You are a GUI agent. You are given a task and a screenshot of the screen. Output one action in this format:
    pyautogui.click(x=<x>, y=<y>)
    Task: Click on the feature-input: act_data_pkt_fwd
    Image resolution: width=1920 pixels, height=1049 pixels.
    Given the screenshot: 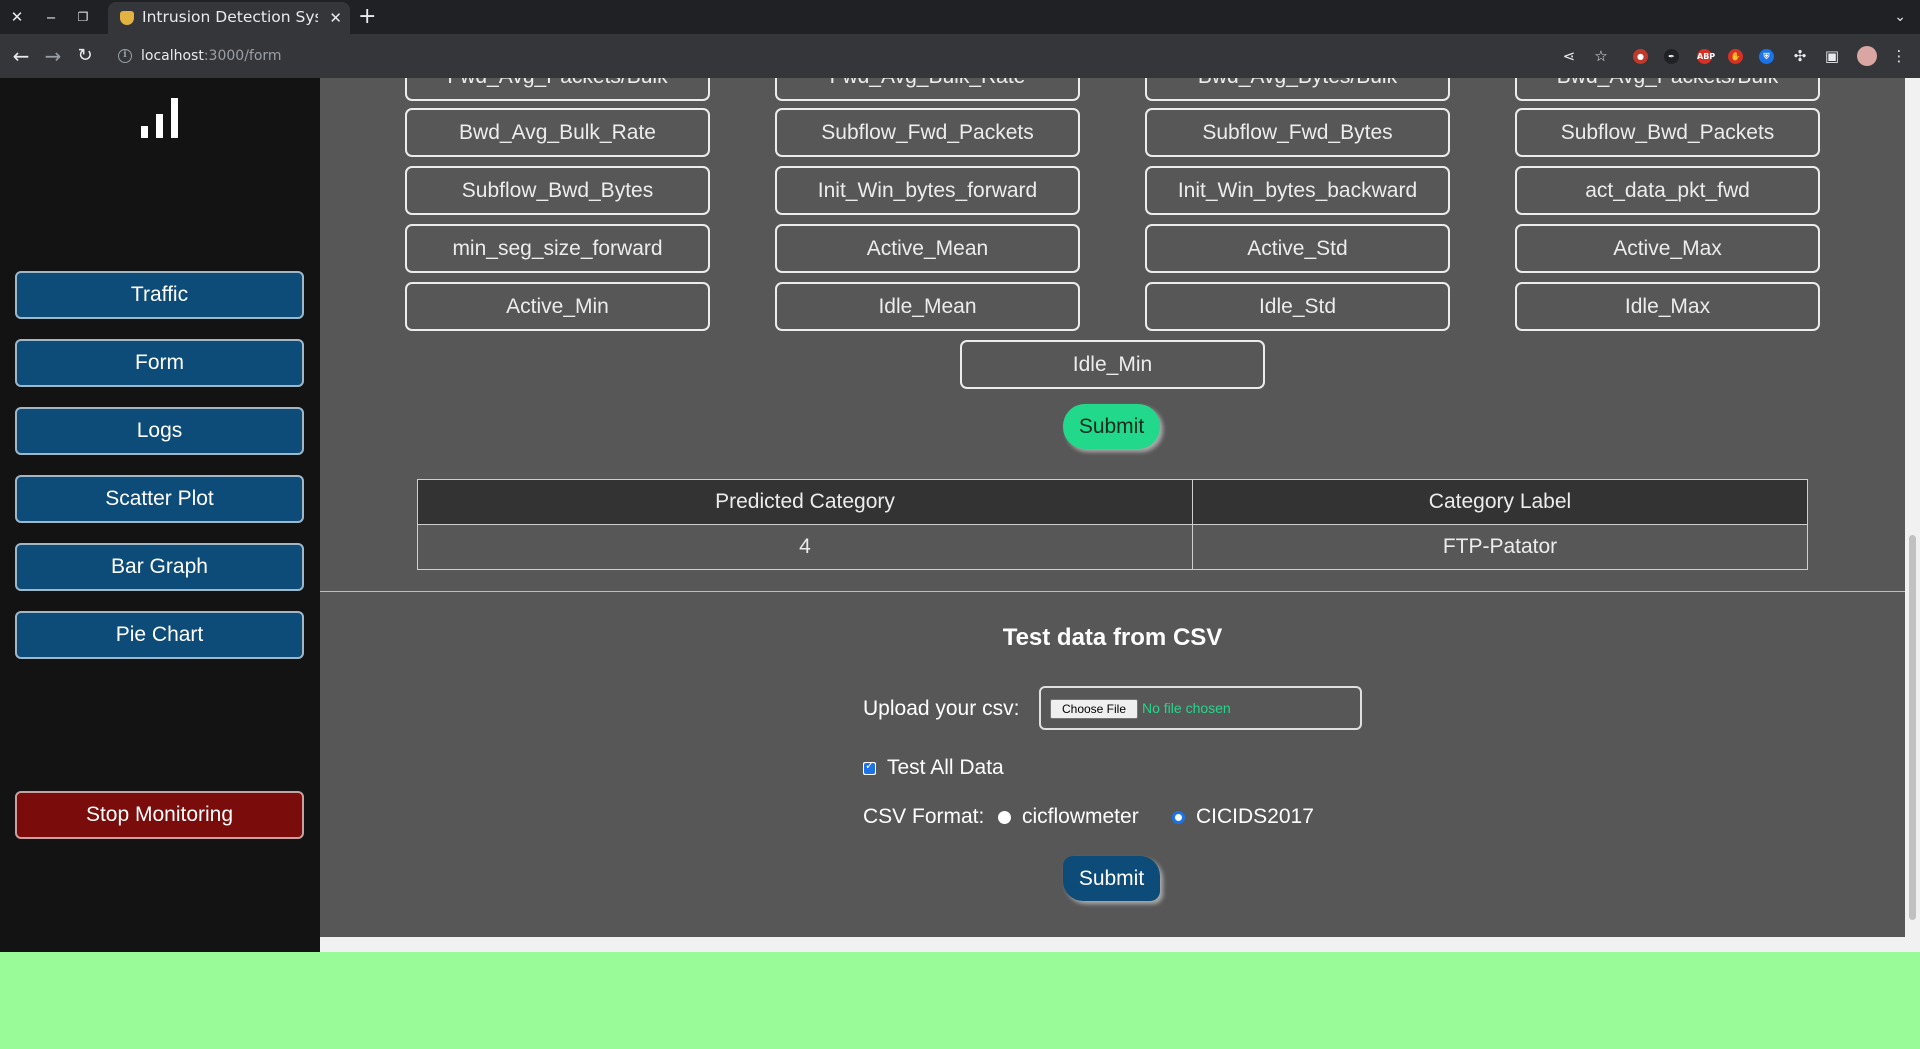 What is the action you would take?
    pyautogui.click(x=1667, y=190)
    